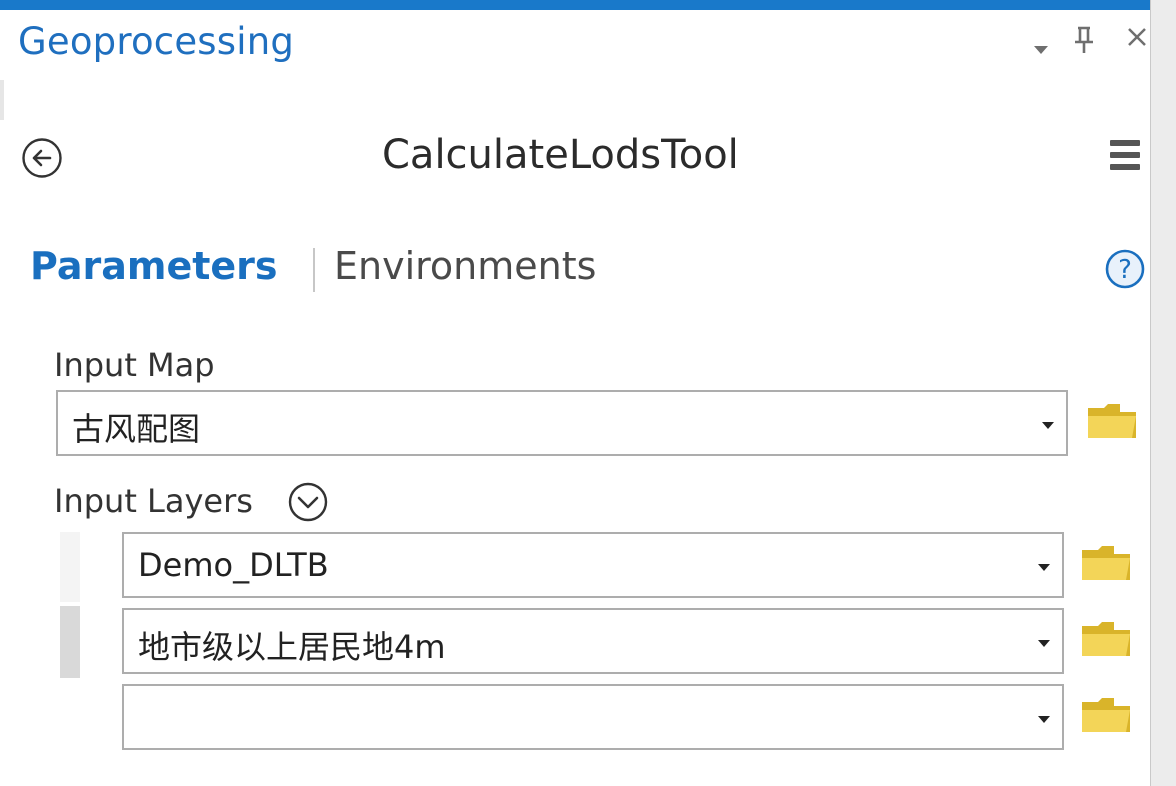 The width and height of the screenshot is (1176, 786). I want to click on drag-handle, so click(70, 642).